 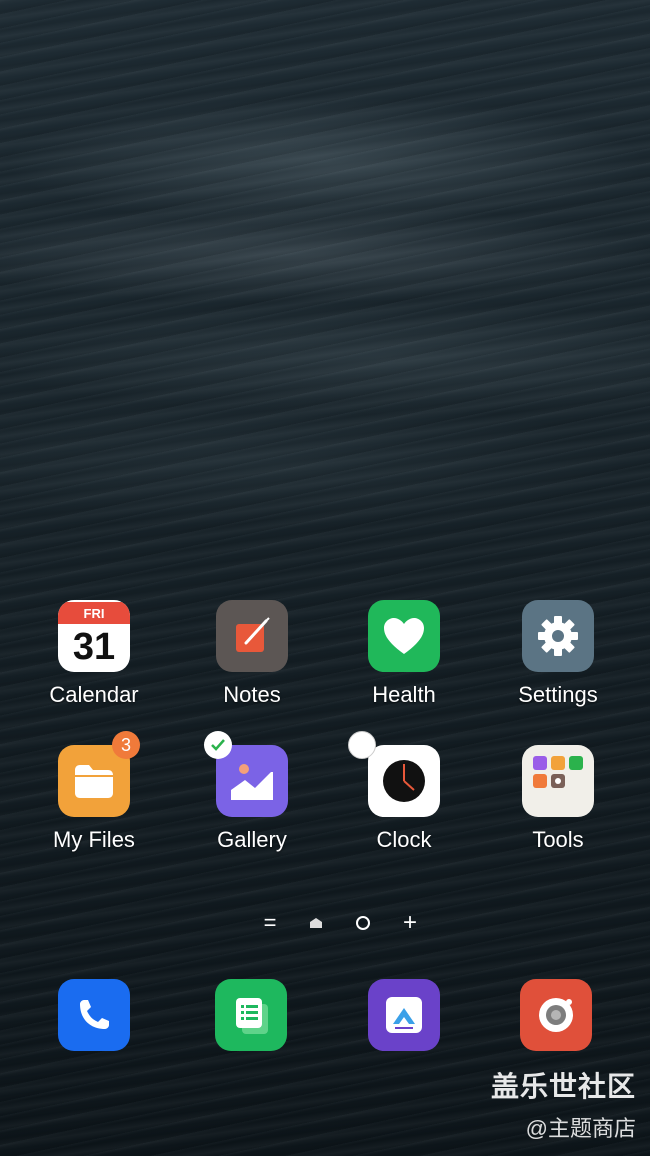 I want to click on calendar-icon: FRI 31, so click(x=94, y=636).